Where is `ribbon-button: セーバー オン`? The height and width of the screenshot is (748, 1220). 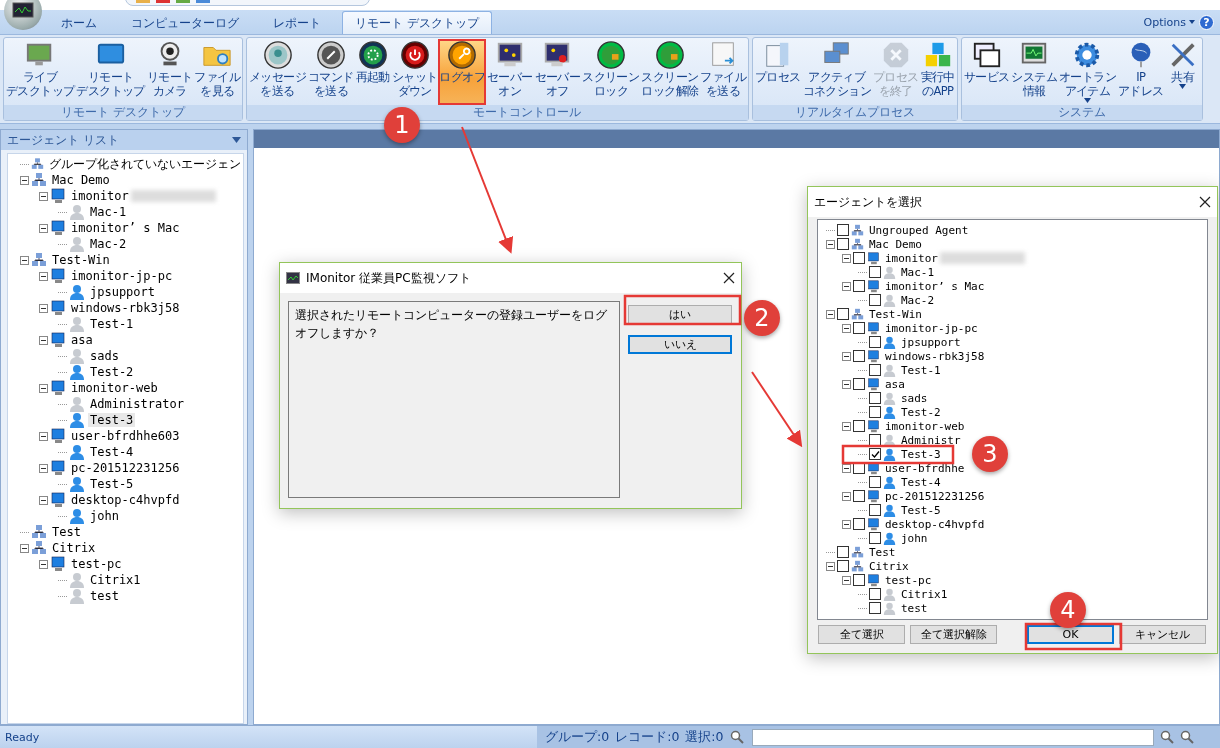 ribbon-button: セーバー オン is located at coordinates (510, 72).